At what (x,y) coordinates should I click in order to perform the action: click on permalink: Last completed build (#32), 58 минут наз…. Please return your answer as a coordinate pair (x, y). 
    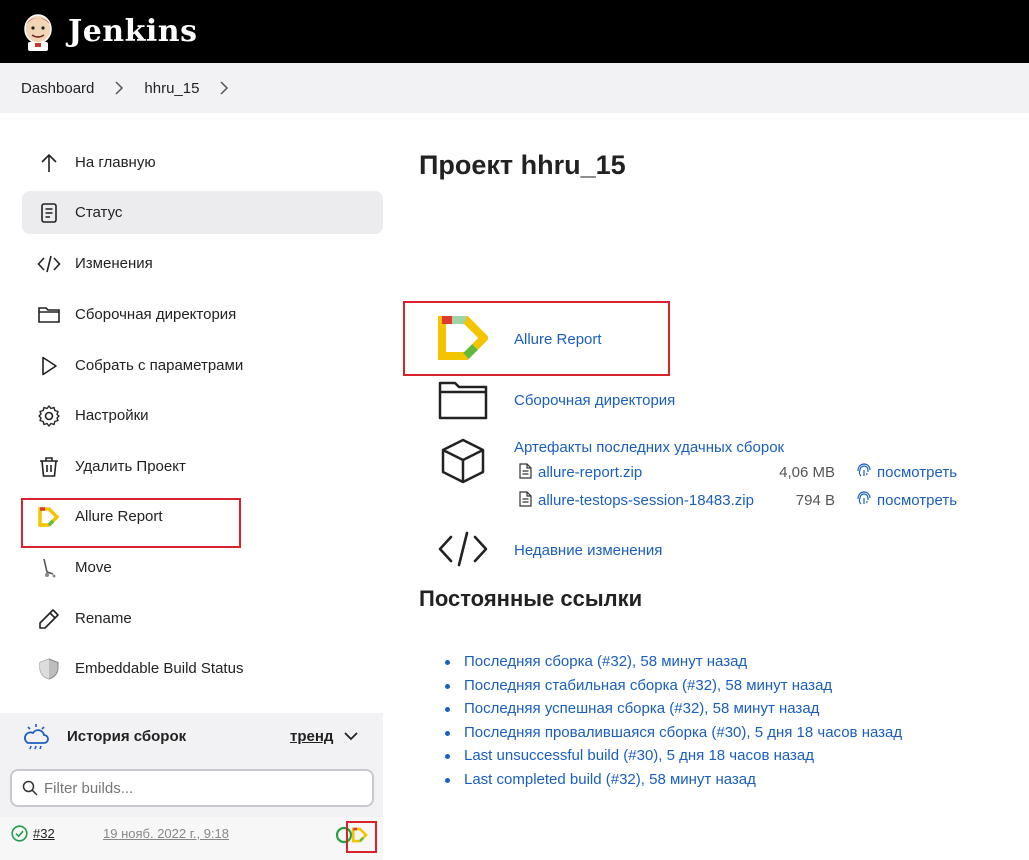
    Looking at the image, I should click on (610, 779).